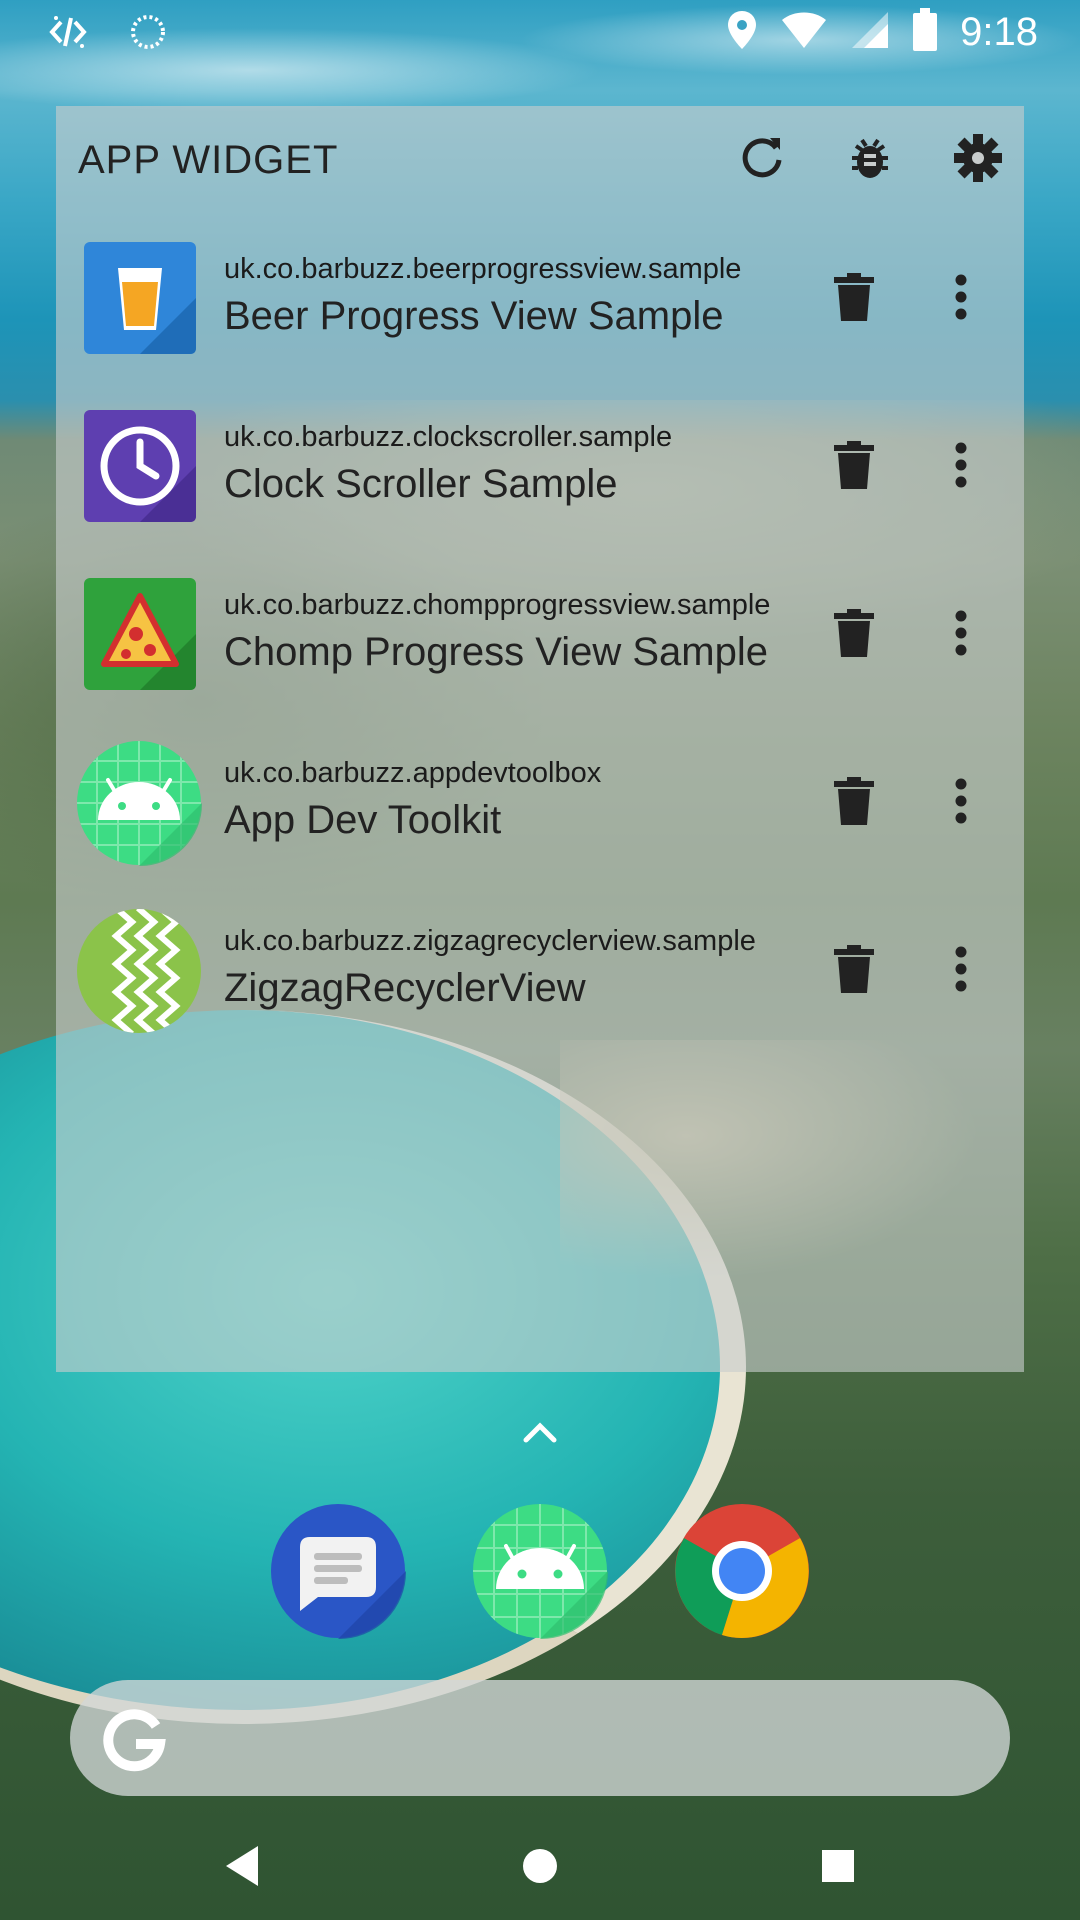  I want to click on app-package: uk.co.barbuzz.zigzagrecyclerview.sample, so click(490, 941).